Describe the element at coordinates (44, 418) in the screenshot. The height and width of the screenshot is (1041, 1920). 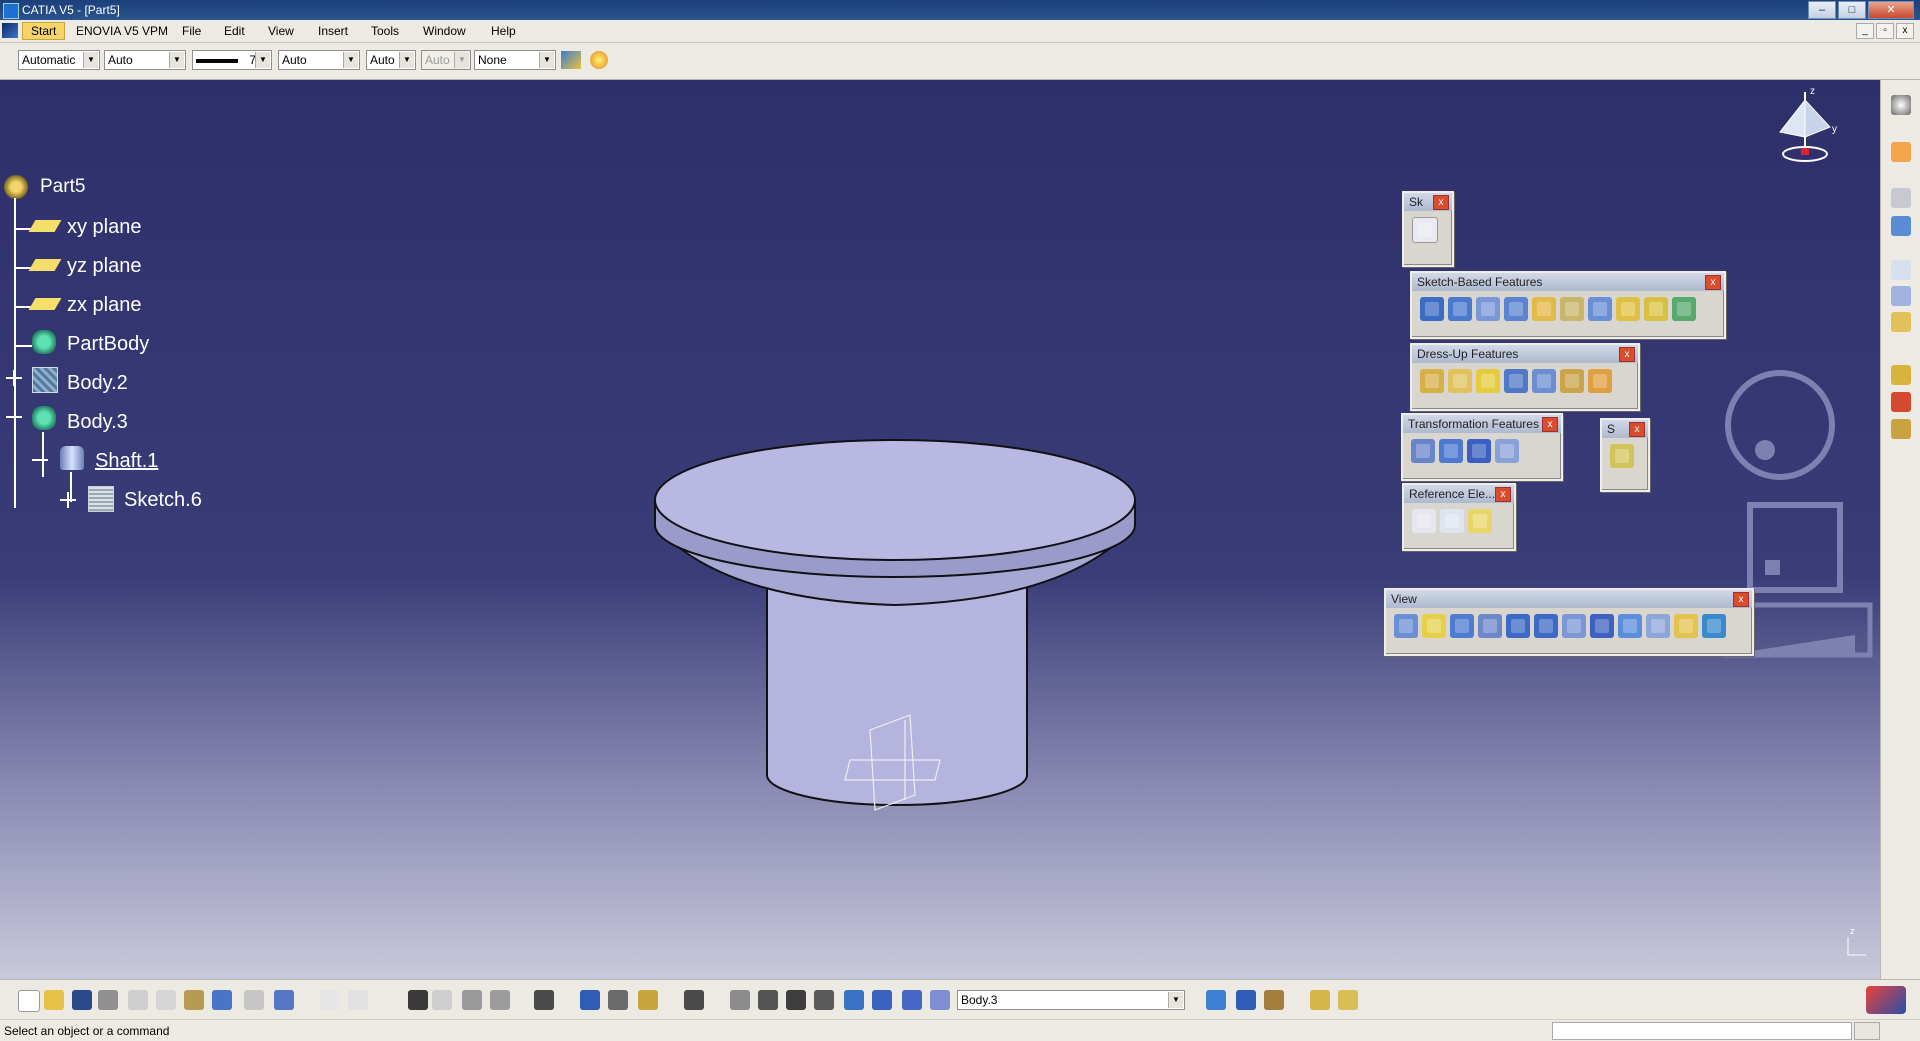
I see `body3-gear-icon` at that location.